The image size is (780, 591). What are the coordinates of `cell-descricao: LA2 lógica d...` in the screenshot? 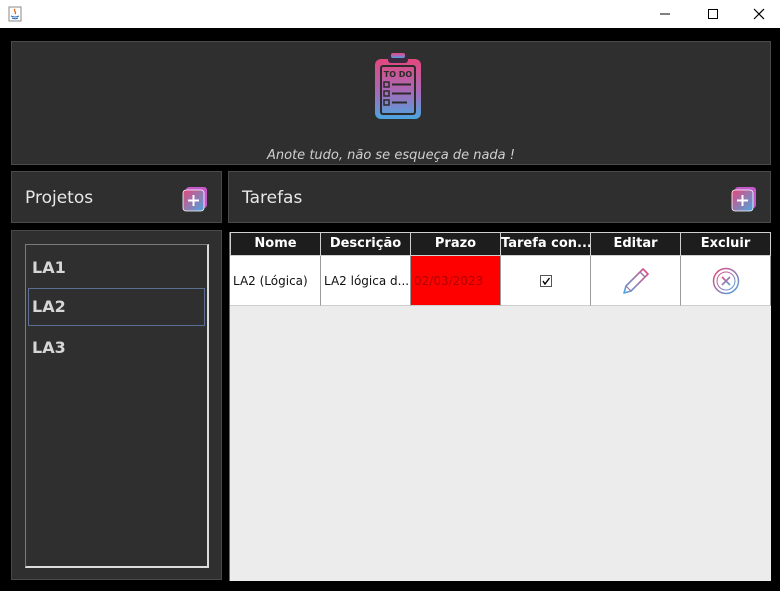 It's located at (366, 281).